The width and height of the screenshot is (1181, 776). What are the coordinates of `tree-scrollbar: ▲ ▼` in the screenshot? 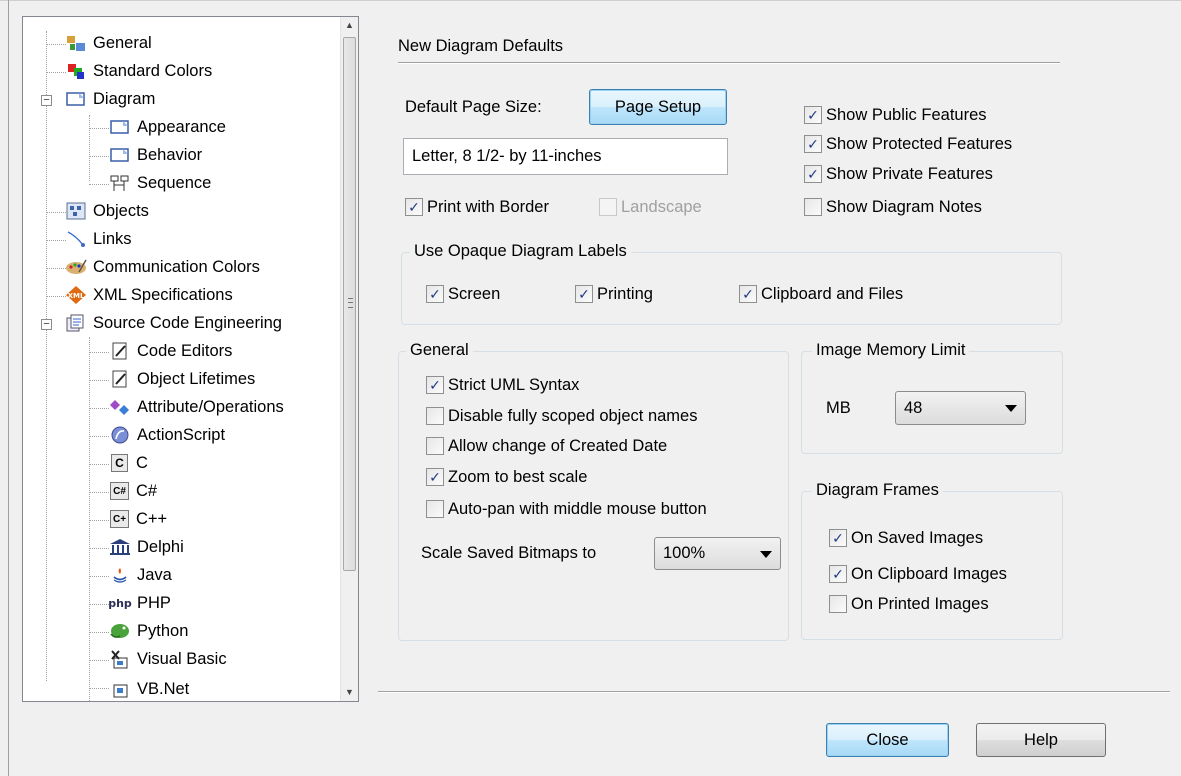 It's located at (349, 359).